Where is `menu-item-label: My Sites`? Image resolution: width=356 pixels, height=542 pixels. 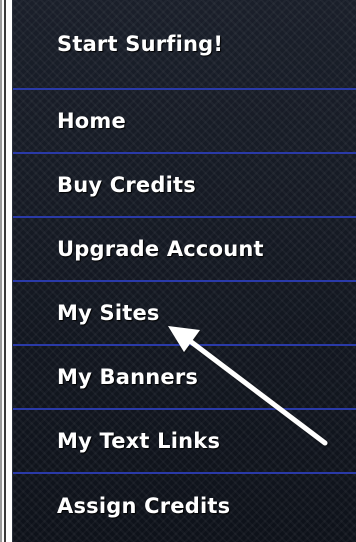
menu-item-label: My Sites is located at coordinates (108, 313).